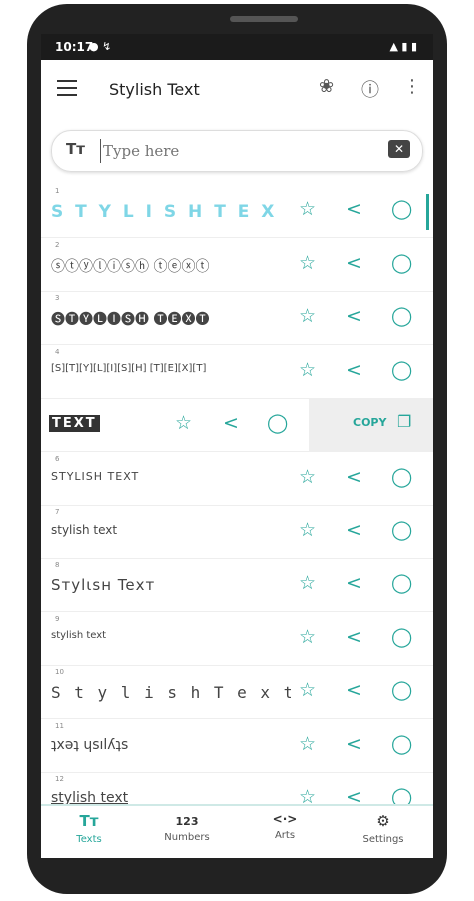 The image size is (474, 901). Describe the element at coordinates (285, 835) in the screenshot. I see `nav-label: Arts` at that location.